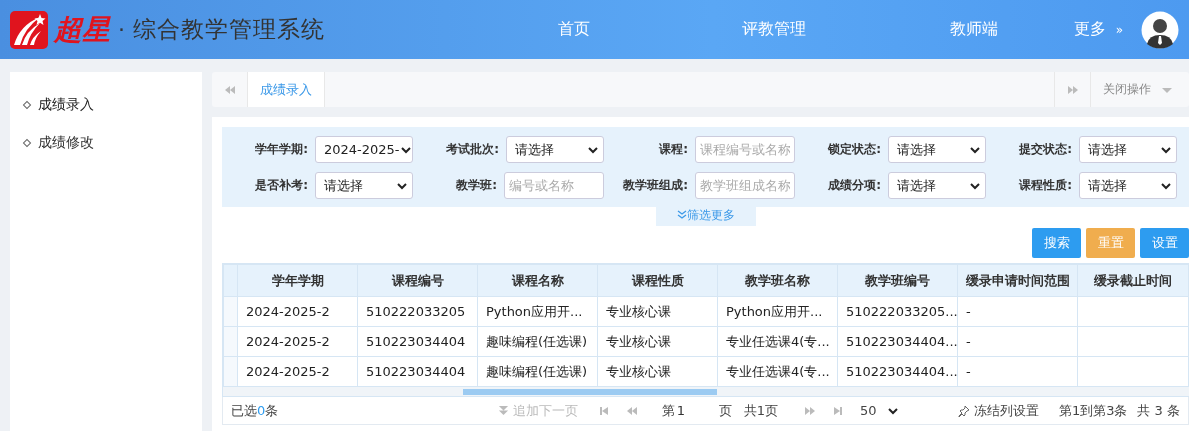 This screenshot has width=1189, height=431. What do you see at coordinates (364, 149) in the screenshot?
I see `select-field: 2024-2025-` at bounding box center [364, 149].